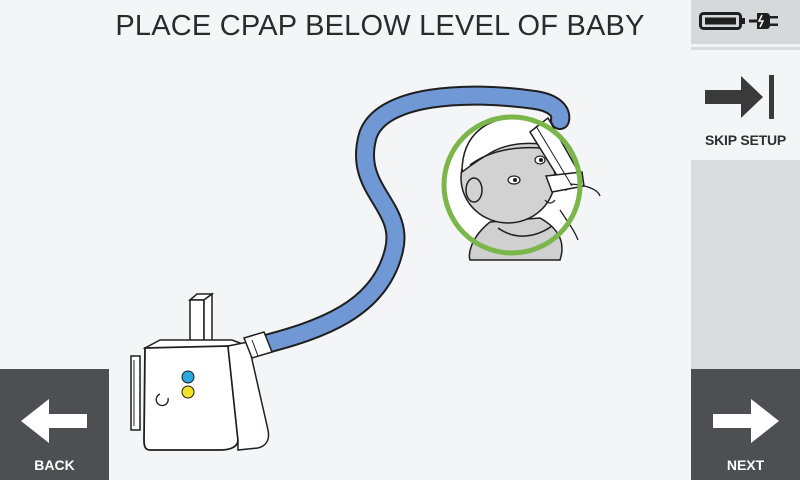  Describe the element at coordinates (54, 421) in the screenshot. I see `arrow-left-icon` at that location.